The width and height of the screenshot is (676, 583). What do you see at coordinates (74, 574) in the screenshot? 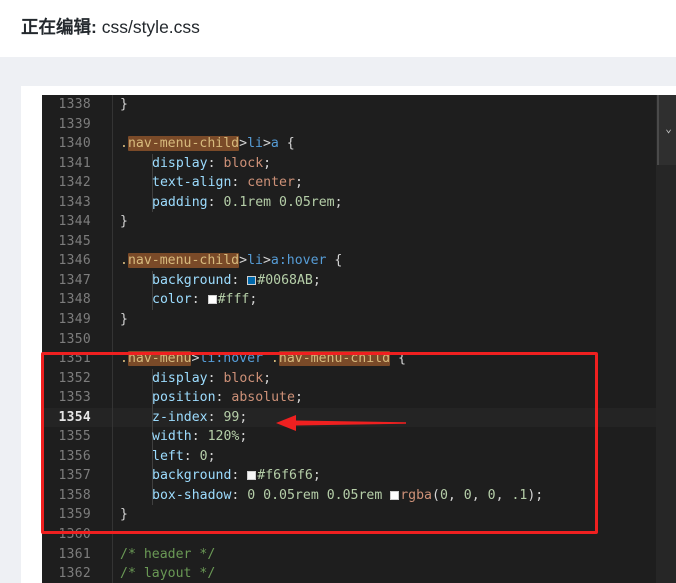
I see `line-number: 1362` at bounding box center [74, 574].